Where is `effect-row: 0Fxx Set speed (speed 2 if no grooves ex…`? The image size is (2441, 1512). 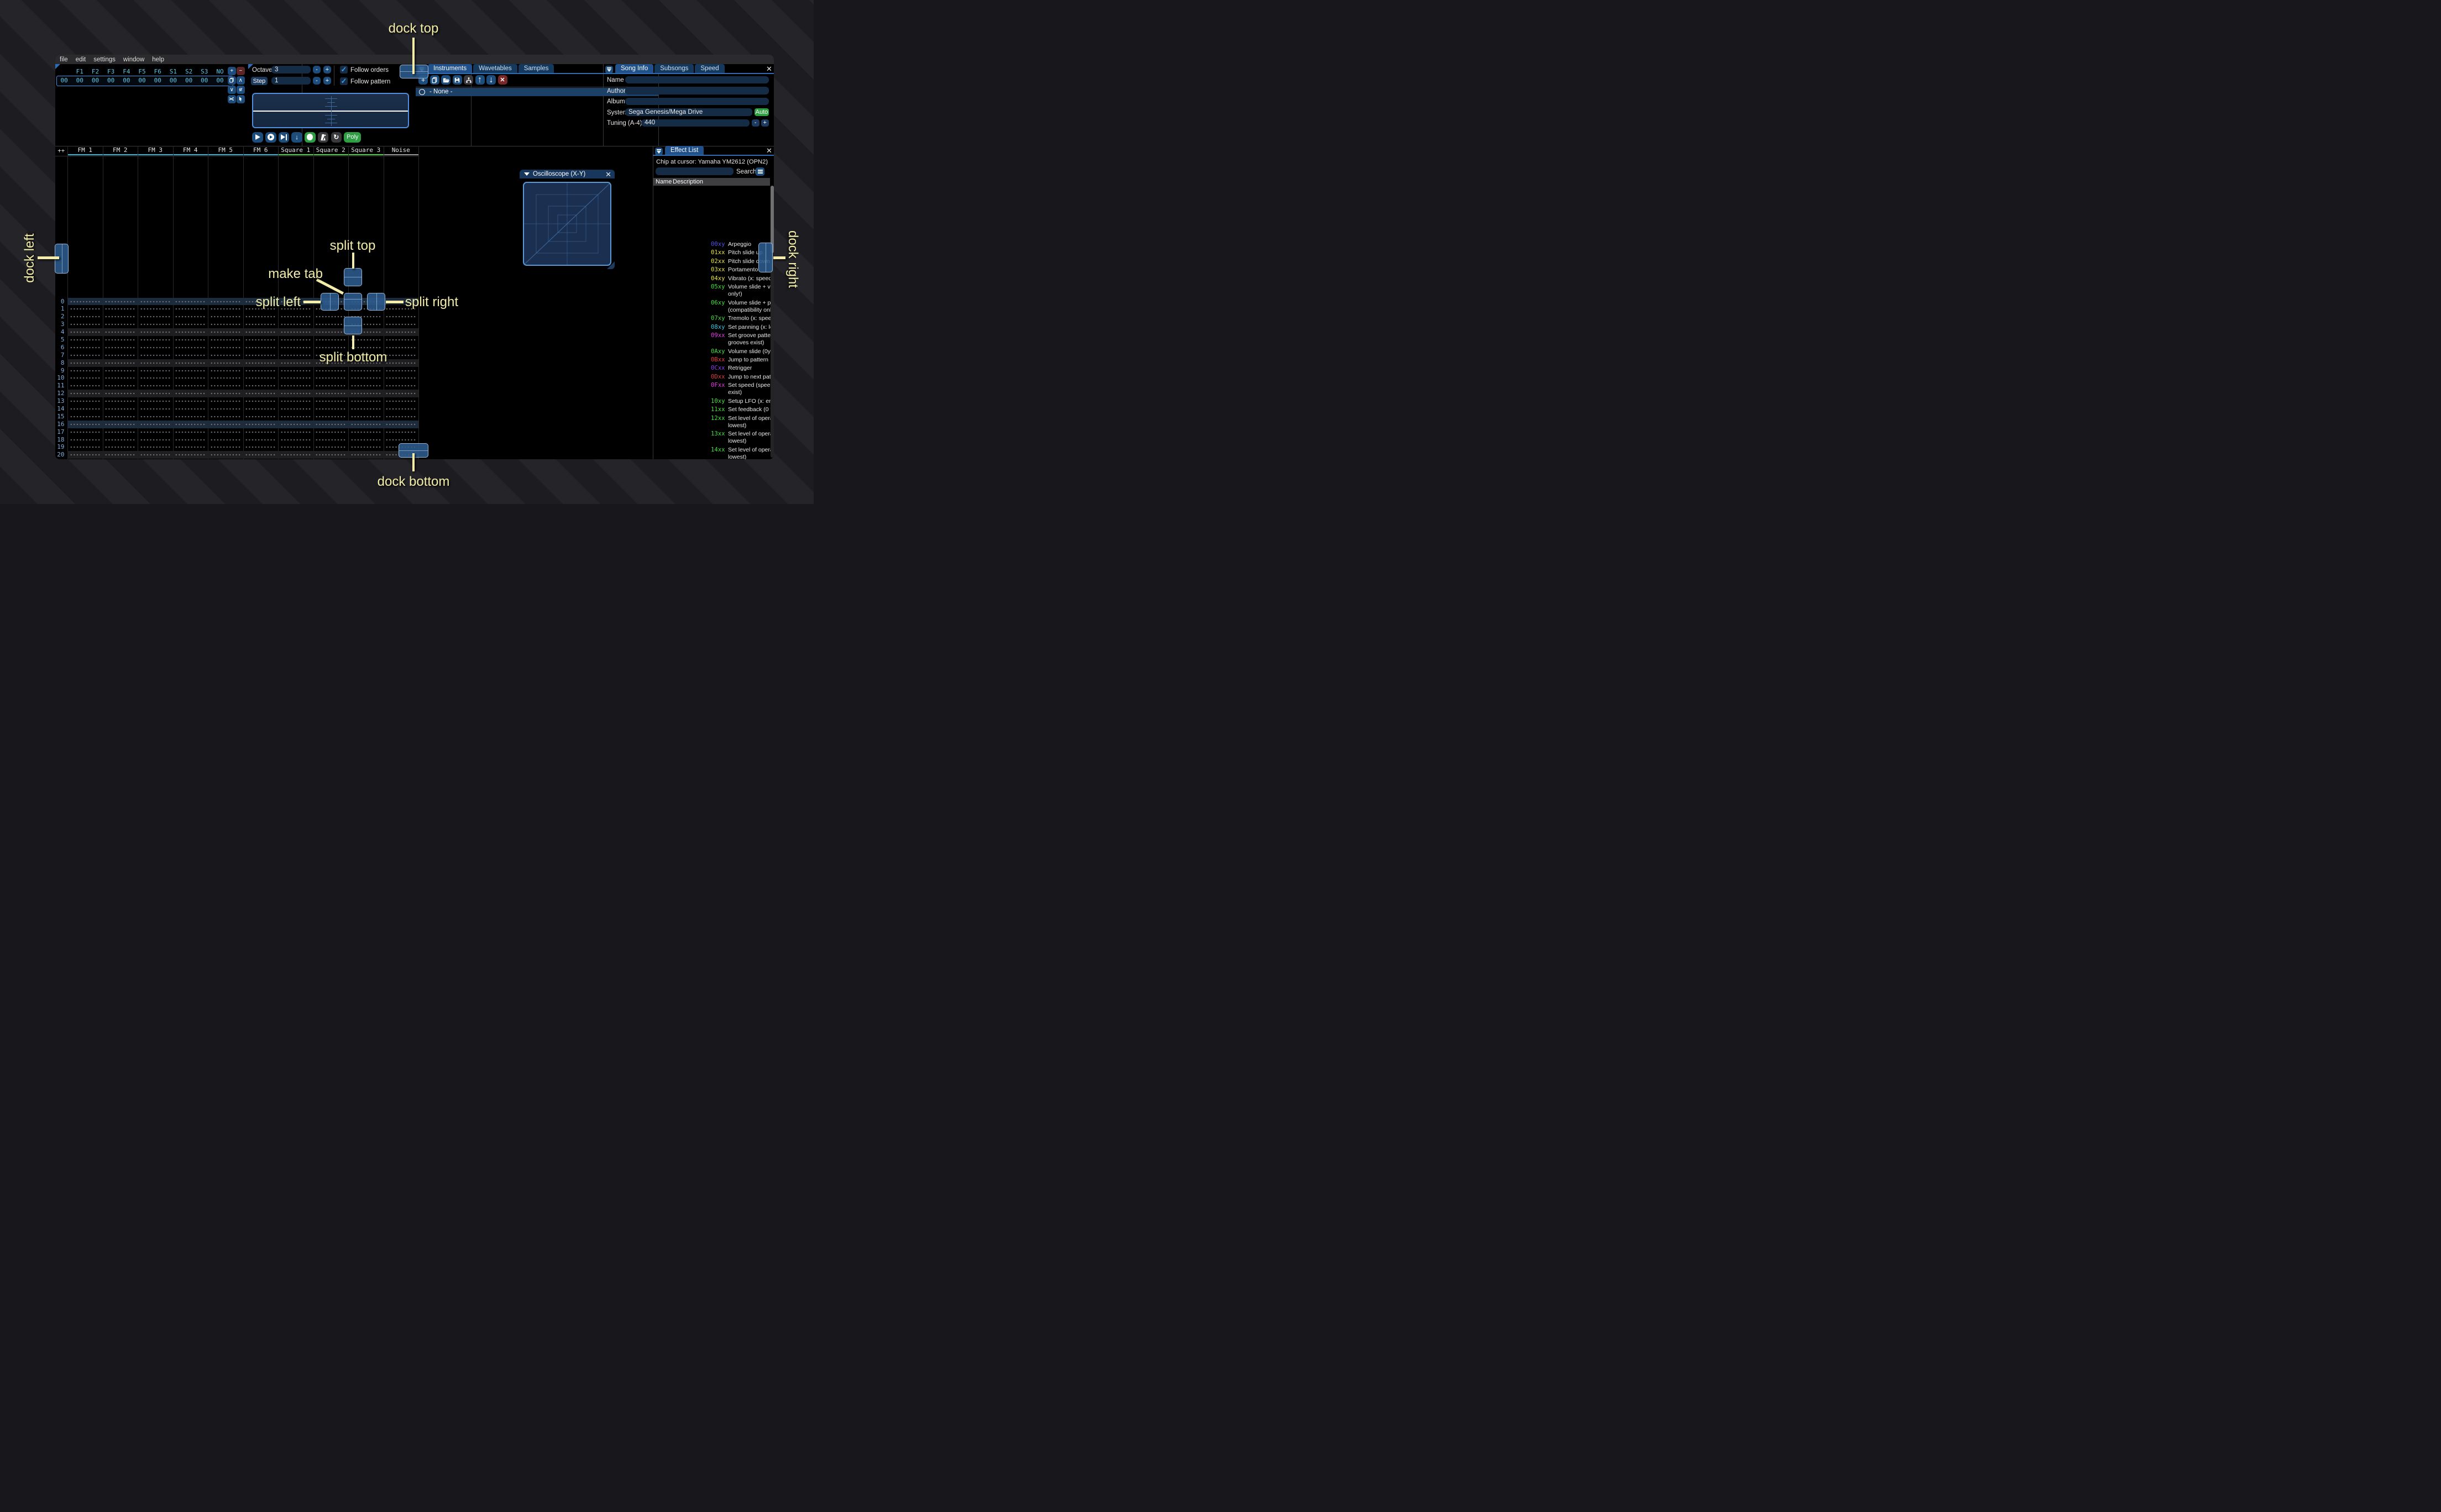
effect-row: 0Fxx Set speed (speed 2 if no grooves ex… is located at coordinates (741, 389).